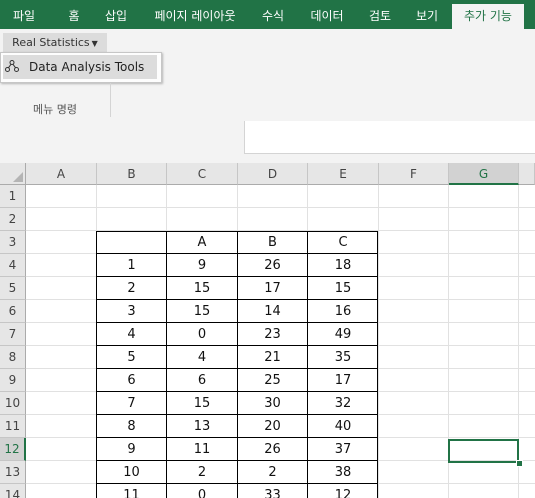 The image size is (535, 498). I want to click on group-label-menu-commands: 메뉴 명령, so click(55, 109).